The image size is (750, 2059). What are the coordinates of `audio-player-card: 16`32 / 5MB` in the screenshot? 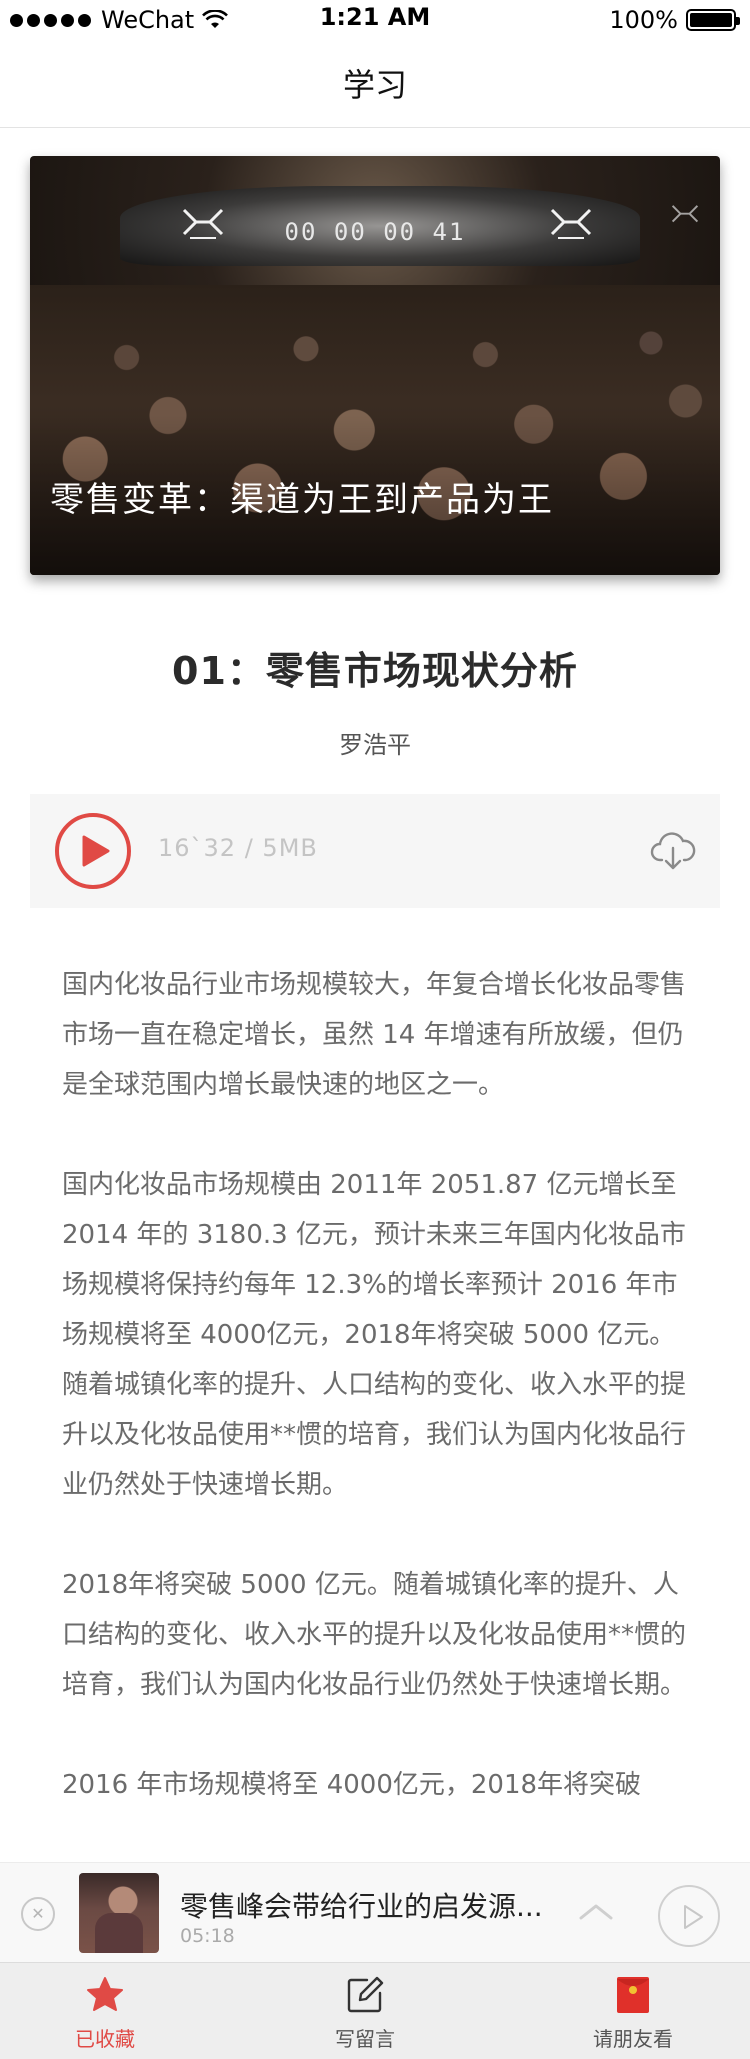 It's located at (375, 851).